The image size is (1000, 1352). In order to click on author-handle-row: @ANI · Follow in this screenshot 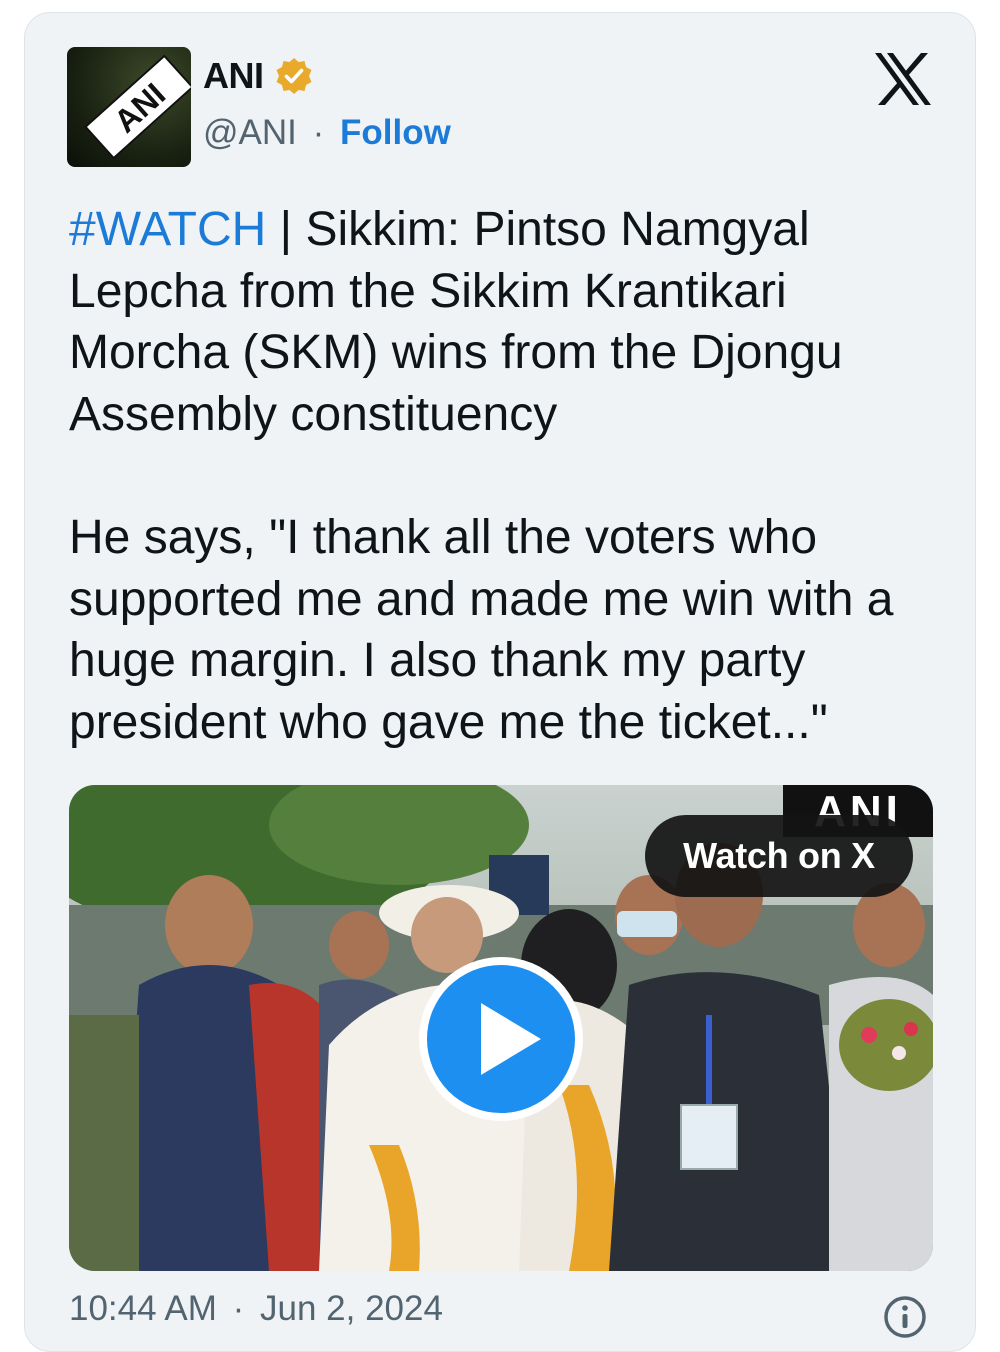, I will do `click(327, 133)`.